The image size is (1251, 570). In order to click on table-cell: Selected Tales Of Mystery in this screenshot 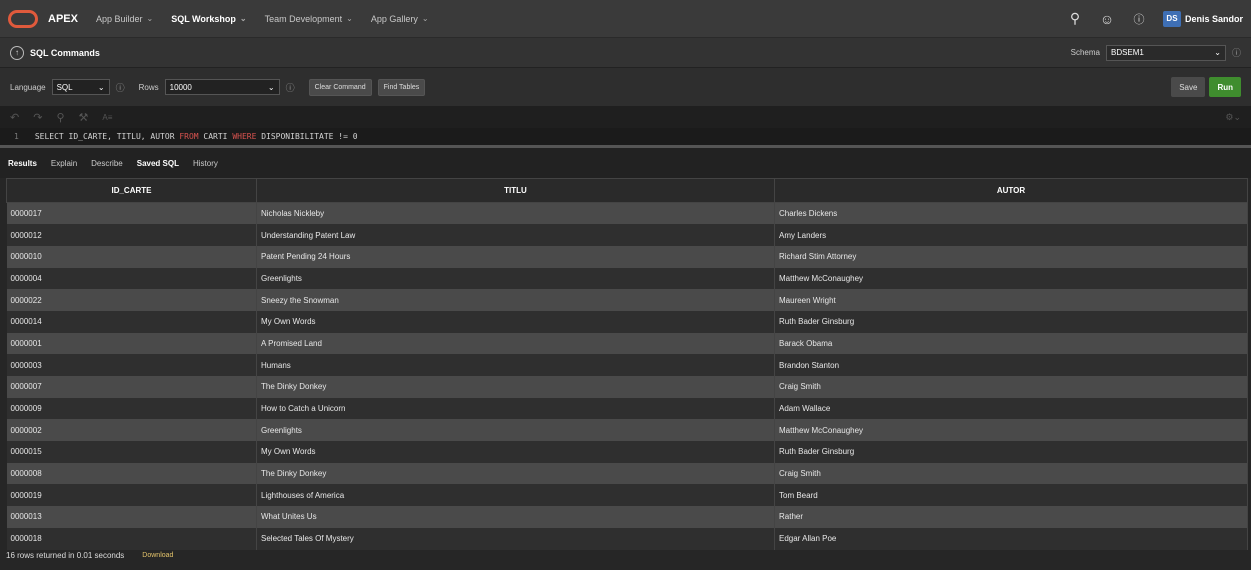, I will do `click(515, 538)`.